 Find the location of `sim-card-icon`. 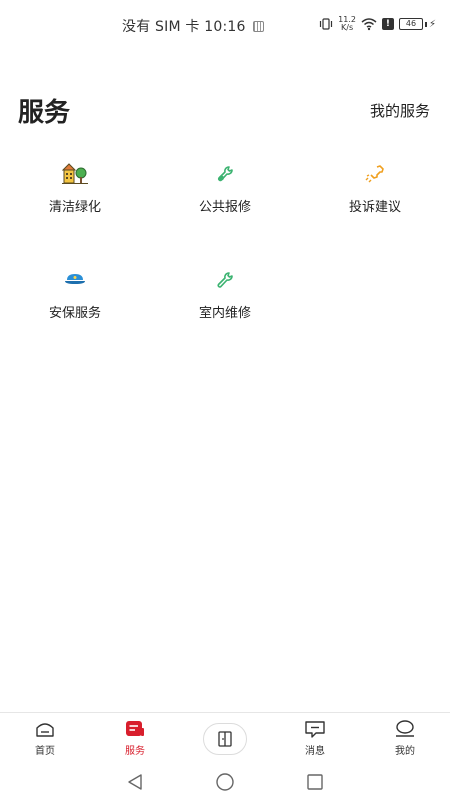

sim-card-icon is located at coordinates (258, 26).